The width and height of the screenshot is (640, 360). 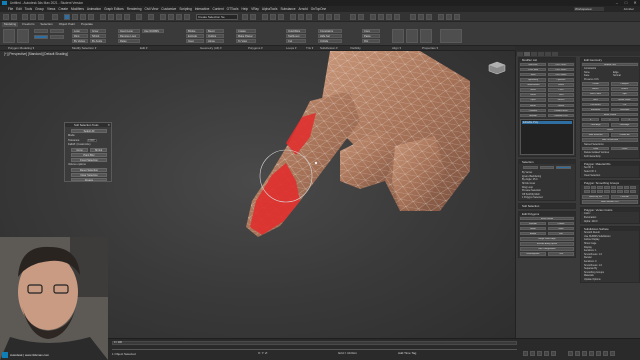 What do you see at coordinates (108, 125) in the screenshot?
I see `dialog-close-icon: ✕` at bounding box center [108, 125].